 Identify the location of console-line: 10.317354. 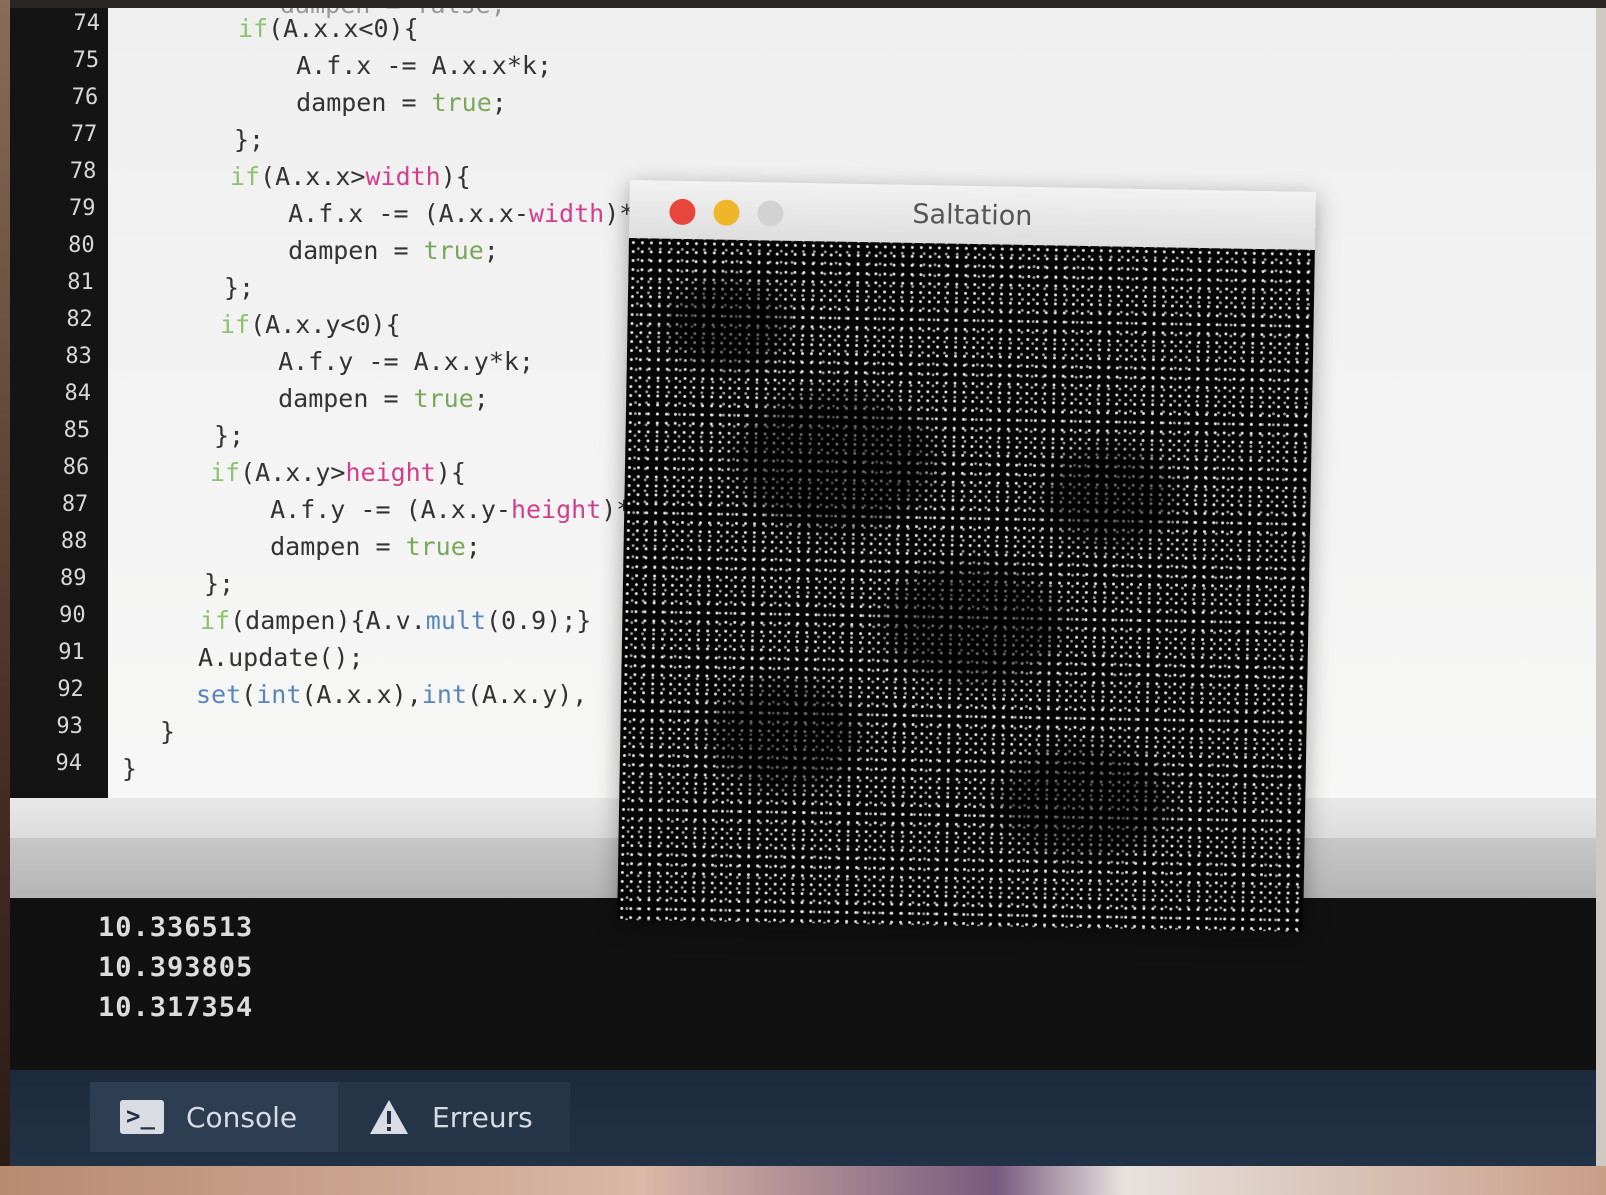
(176, 1007).